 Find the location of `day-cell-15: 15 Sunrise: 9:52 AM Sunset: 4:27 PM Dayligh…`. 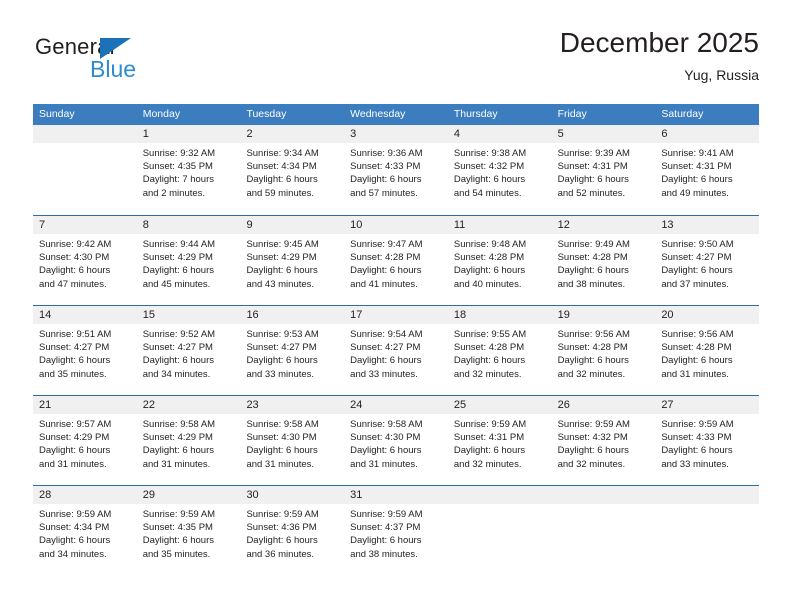

day-cell-15: 15 Sunrise: 9:52 AM Sunset: 4:27 PM Dayligh… is located at coordinates (188, 350).